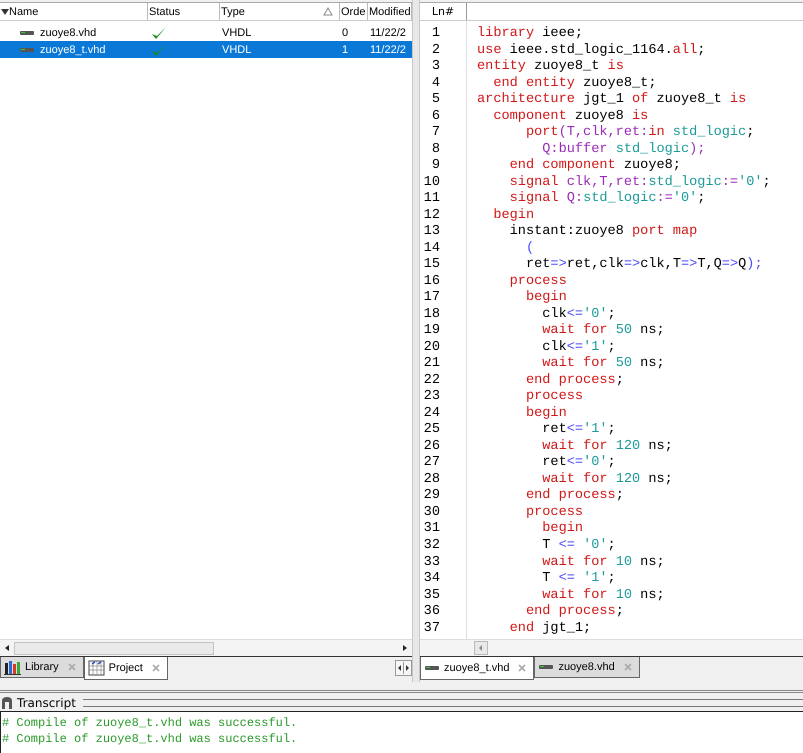 The image size is (803, 753). Describe the element at coordinates (612, 100) in the screenshot. I see `code-line: architecture jgt_1 of zuoye8_t is` at that location.